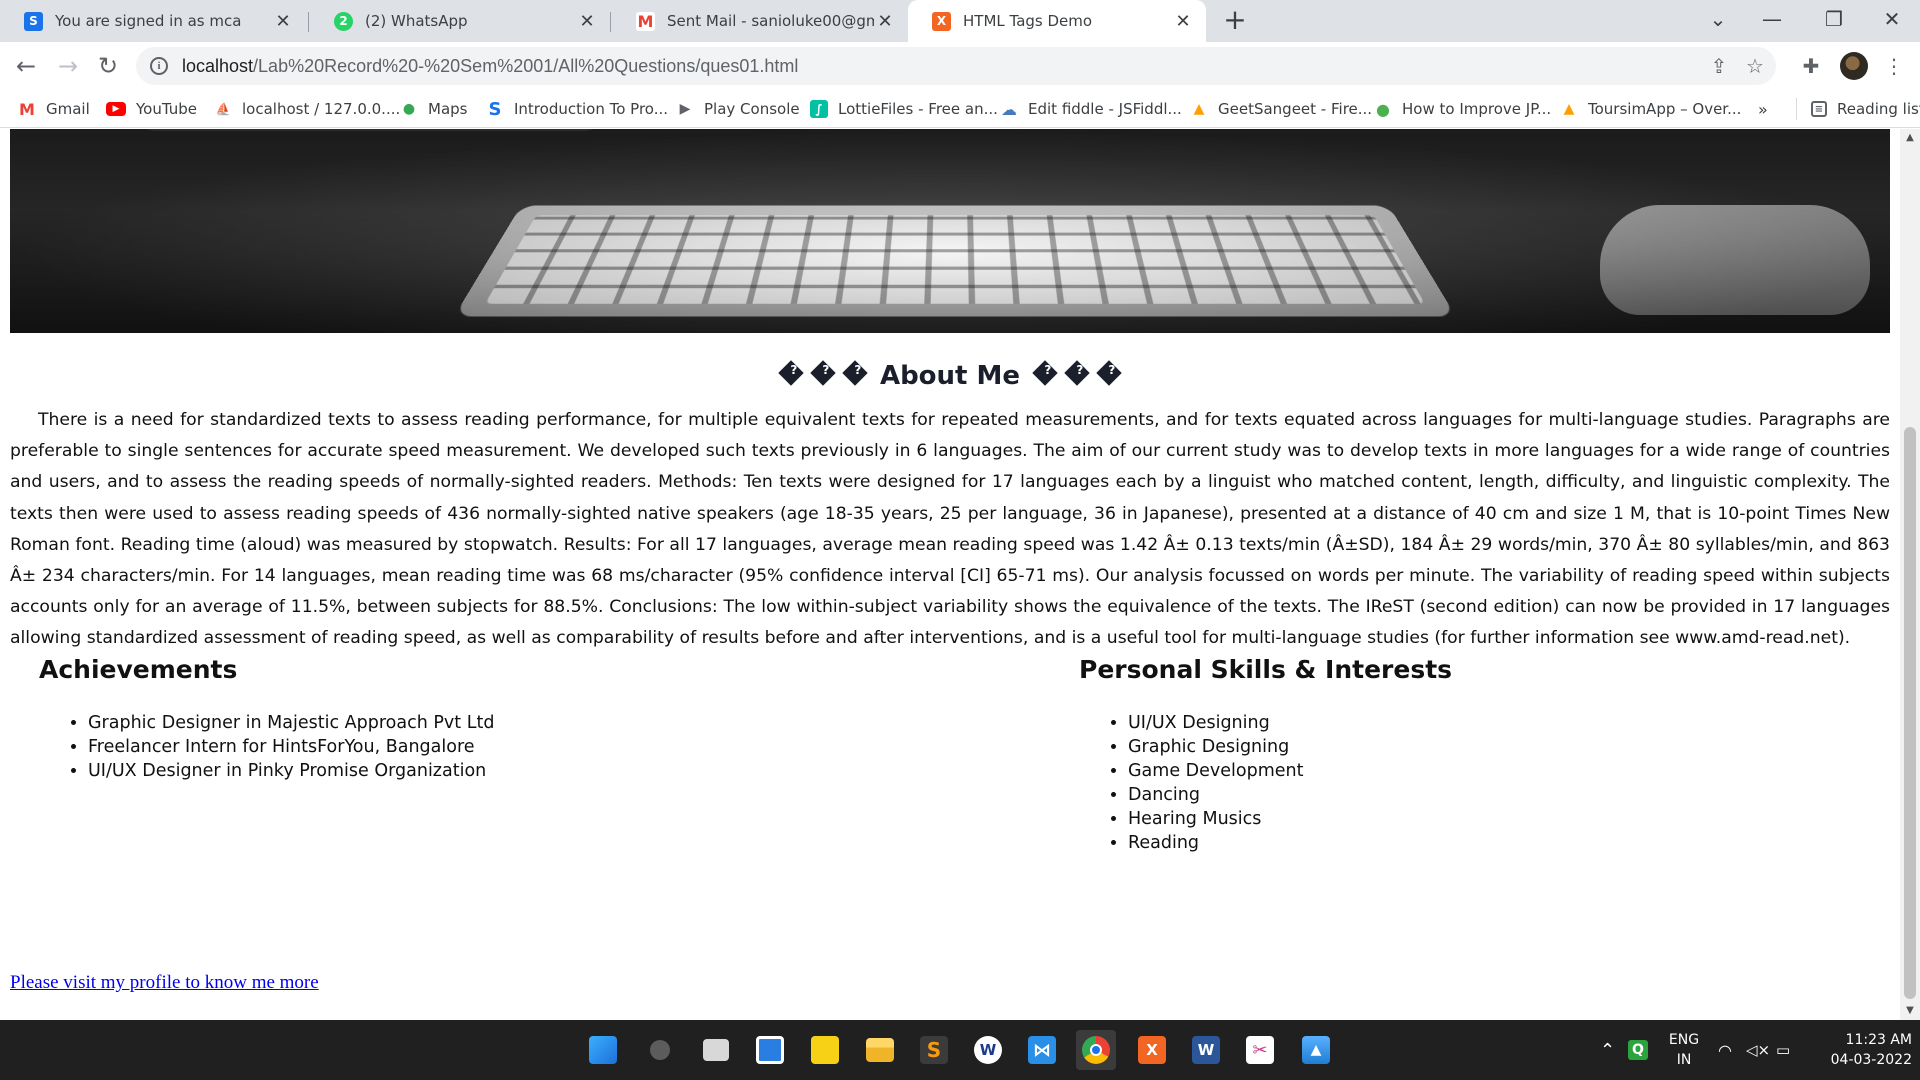  I want to click on reading-list-button: ≡ Reading list, so click(1858, 109).